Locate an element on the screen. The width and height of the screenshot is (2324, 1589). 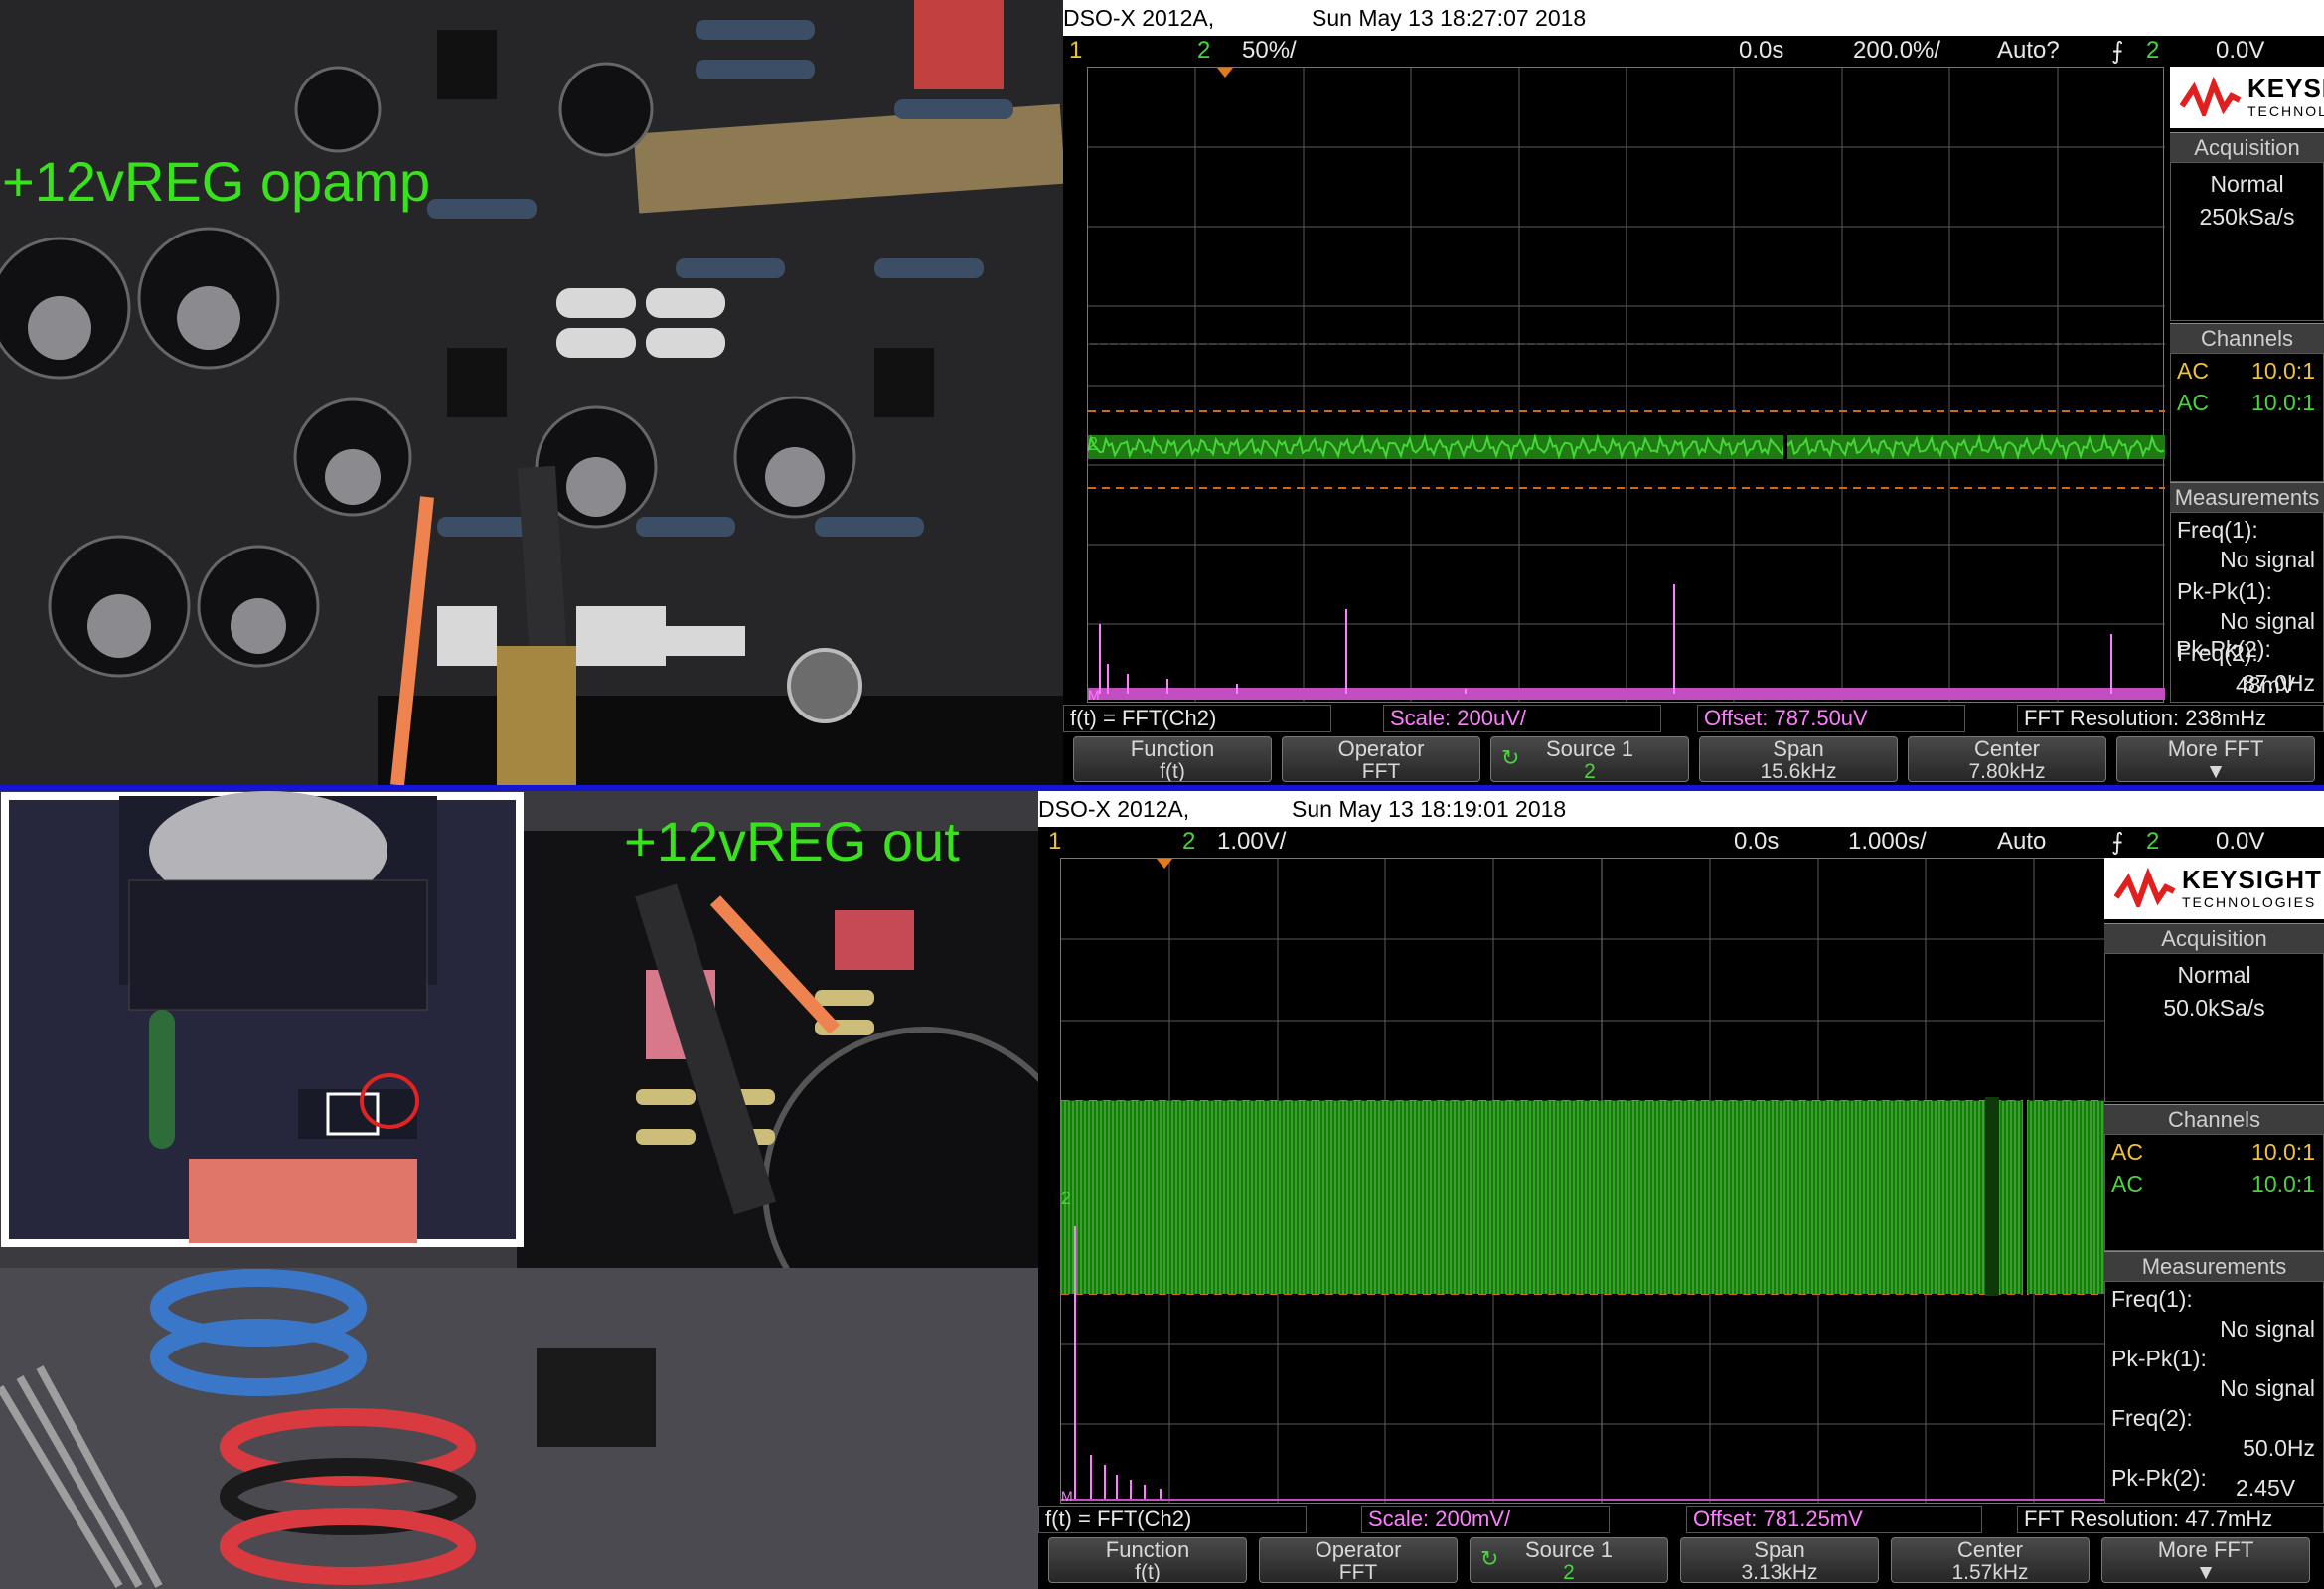
ch2-probe: 10.0:1 is located at coordinates (2283, 1183).